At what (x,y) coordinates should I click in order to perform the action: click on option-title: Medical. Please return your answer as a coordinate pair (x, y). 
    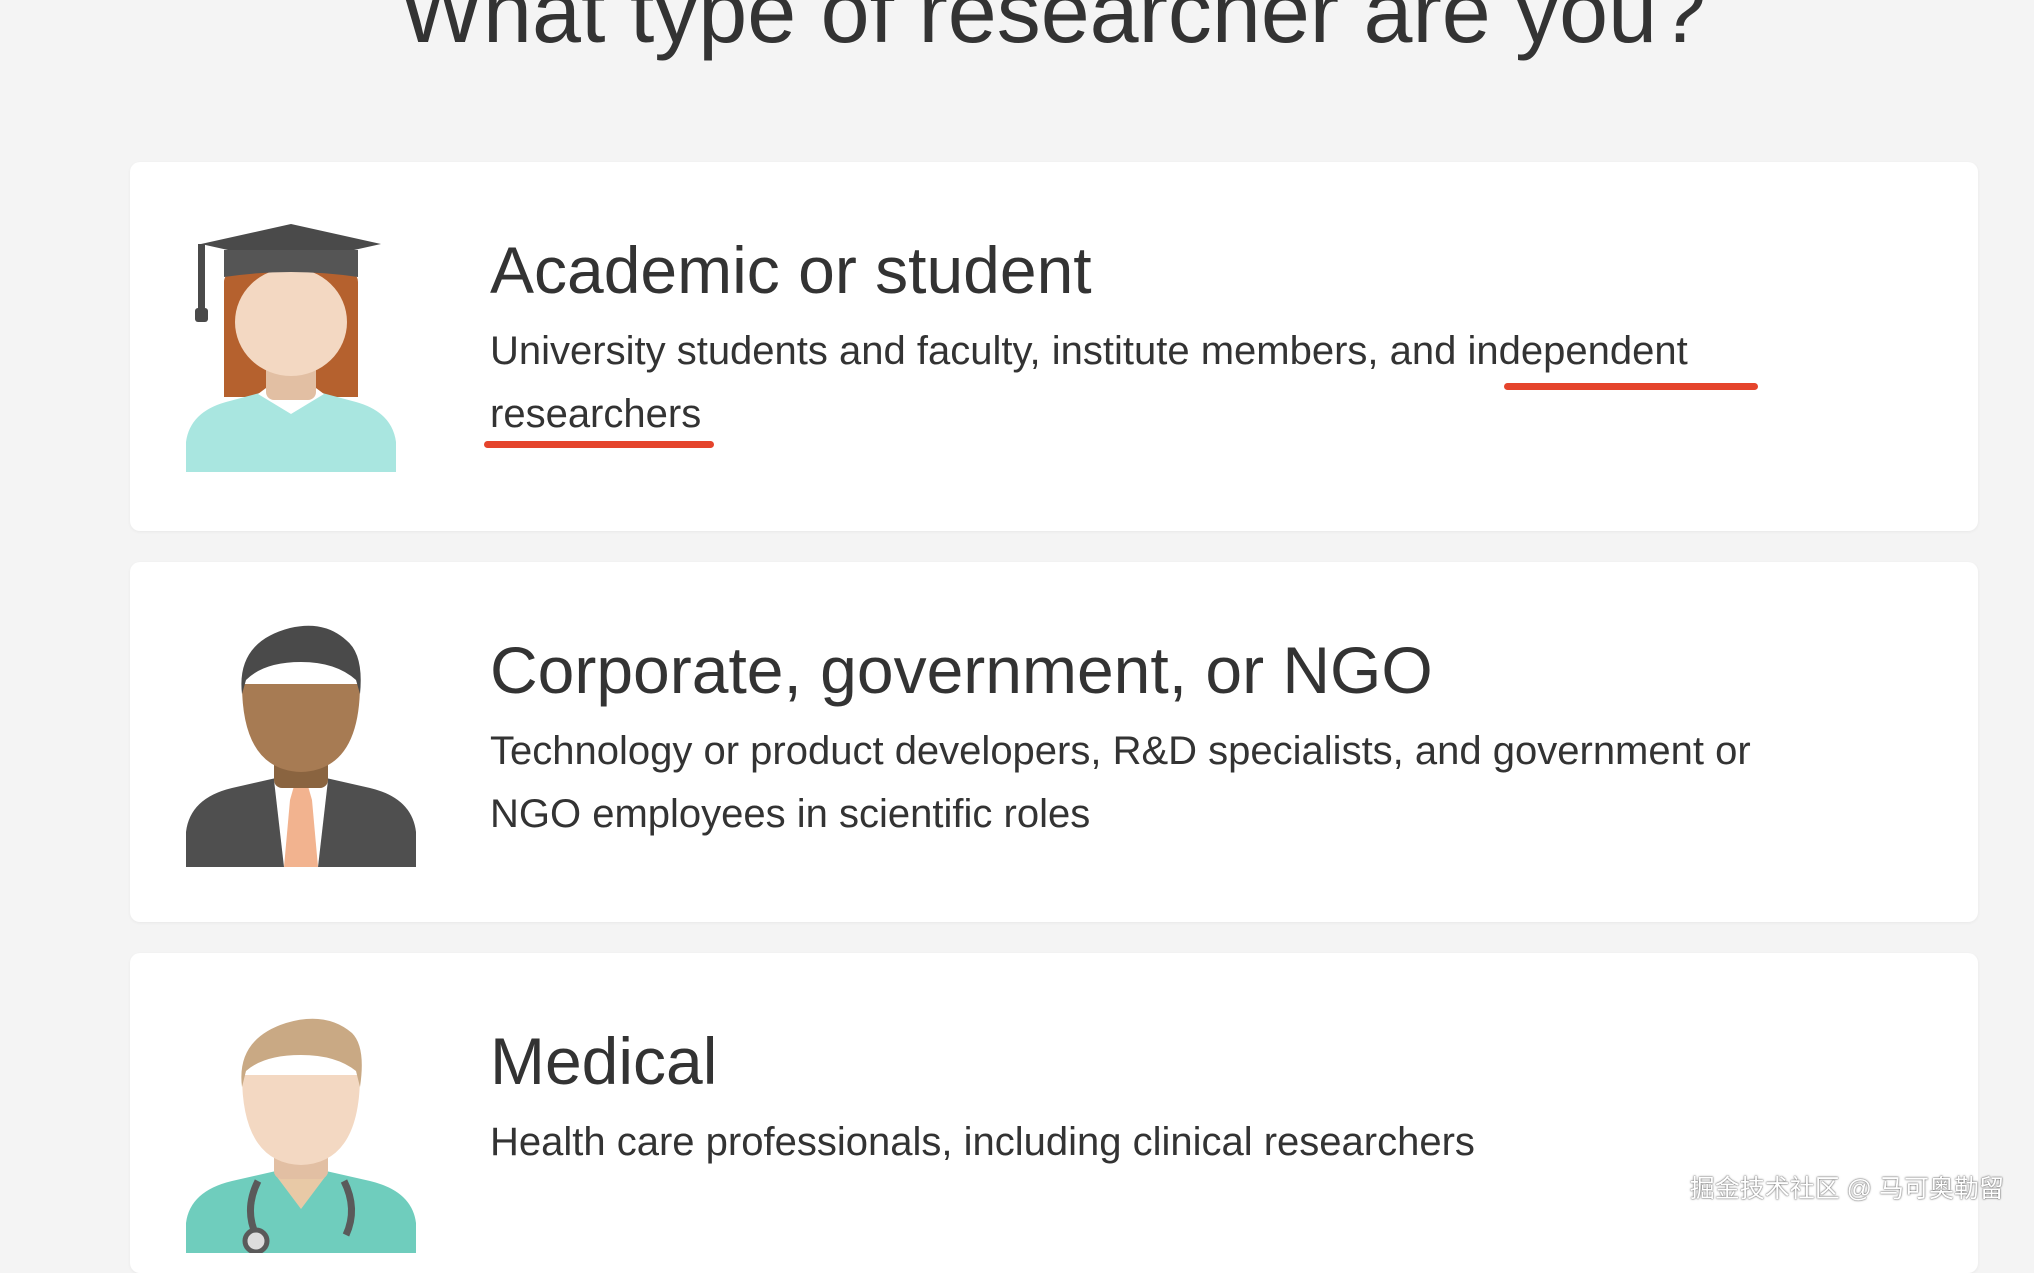
    Looking at the image, I should click on (604, 1061).